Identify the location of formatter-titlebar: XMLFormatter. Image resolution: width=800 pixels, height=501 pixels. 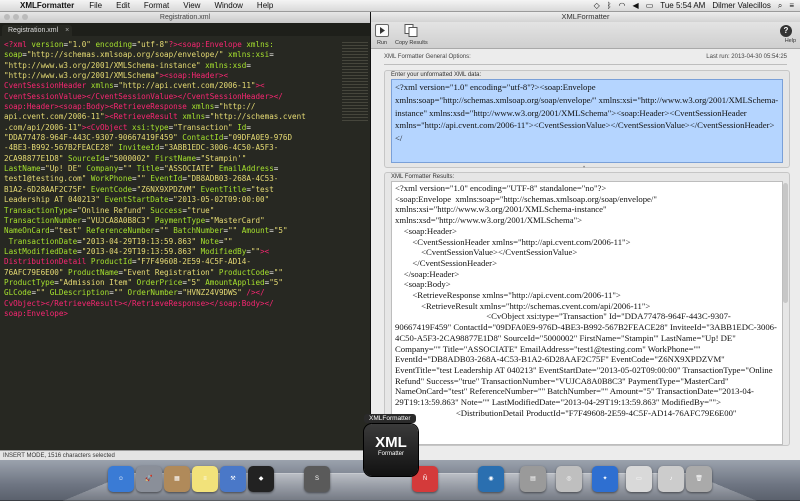
(585, 17).